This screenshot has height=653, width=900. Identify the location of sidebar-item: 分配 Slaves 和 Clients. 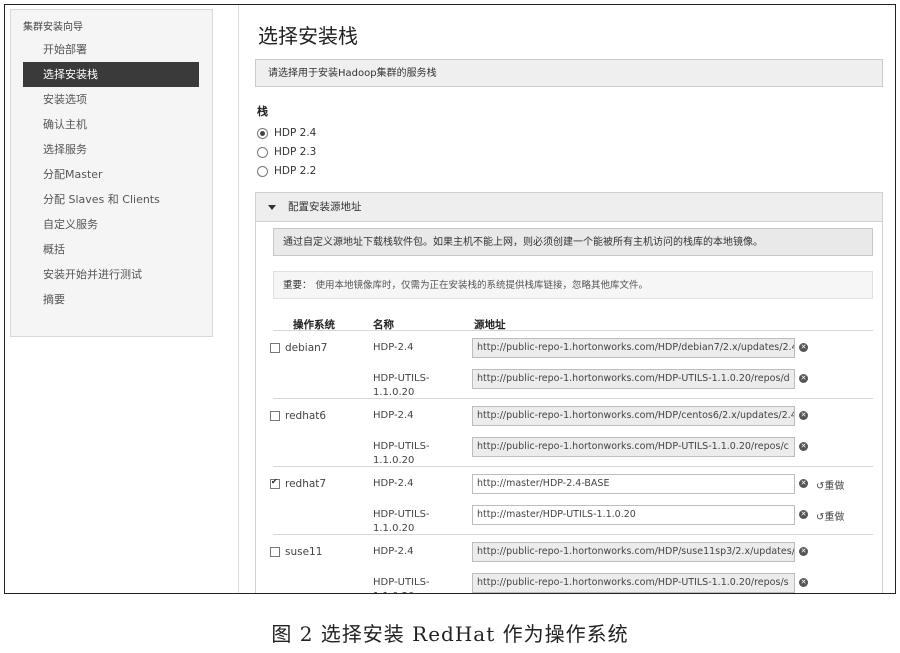
(111, 199).